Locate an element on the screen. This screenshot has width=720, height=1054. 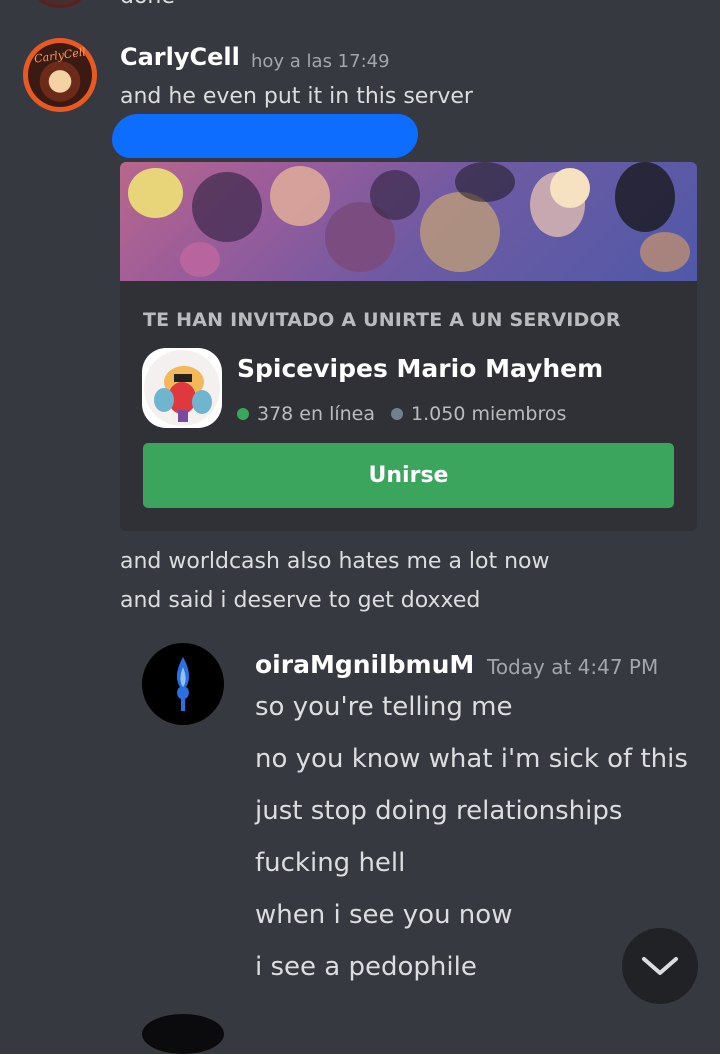
flame-avatar-icon is located at coordinates (183, 684).